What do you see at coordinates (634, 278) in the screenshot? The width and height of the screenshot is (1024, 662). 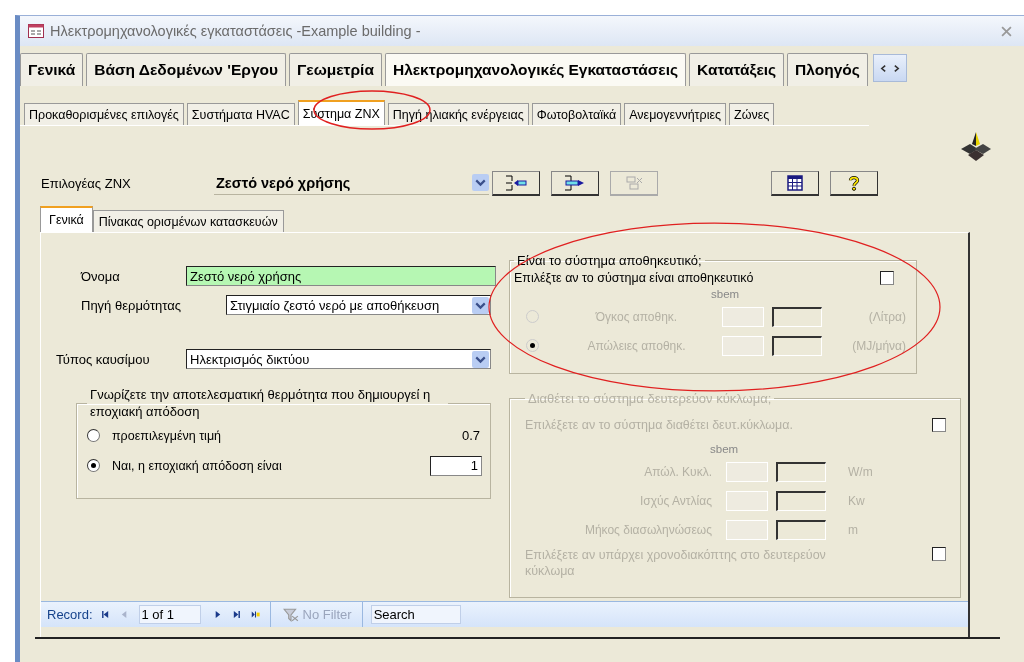 I see `checkbox-label: Επιλέξτε αν το σύστημα είναι αποθηκευτικό` at bounding box center [634, 278].